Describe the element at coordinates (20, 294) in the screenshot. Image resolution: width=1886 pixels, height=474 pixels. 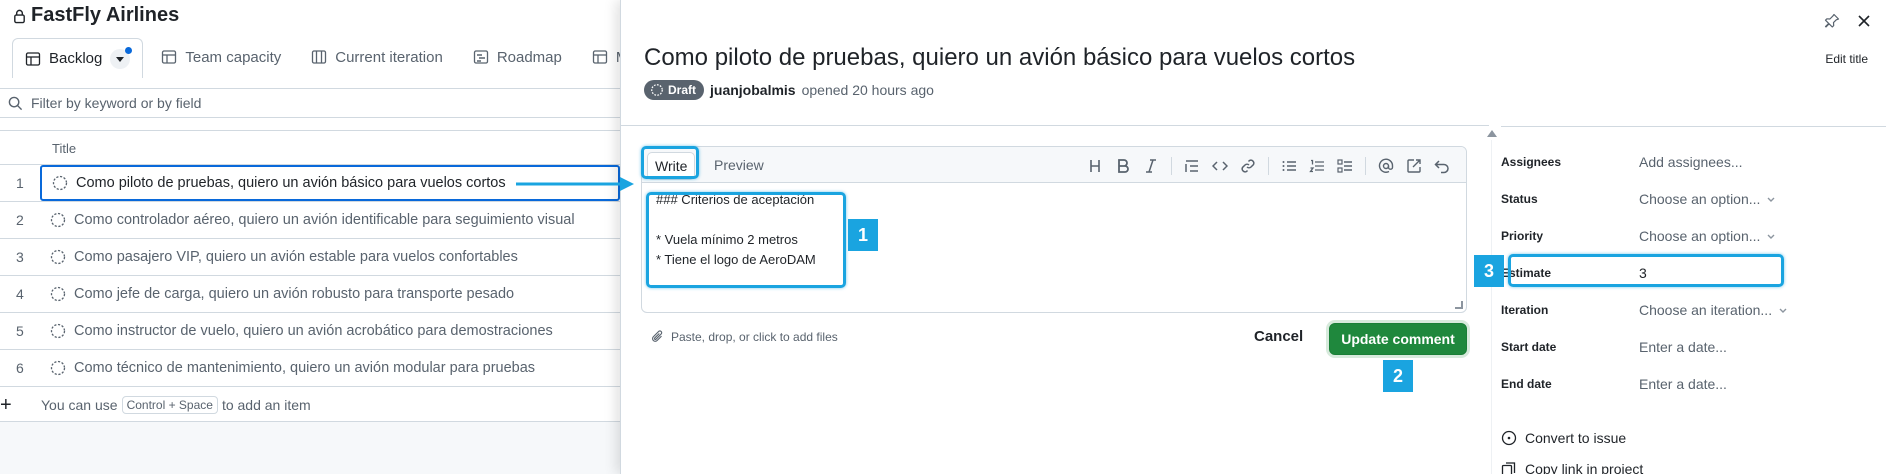
I see `row-number: 4` at that location.